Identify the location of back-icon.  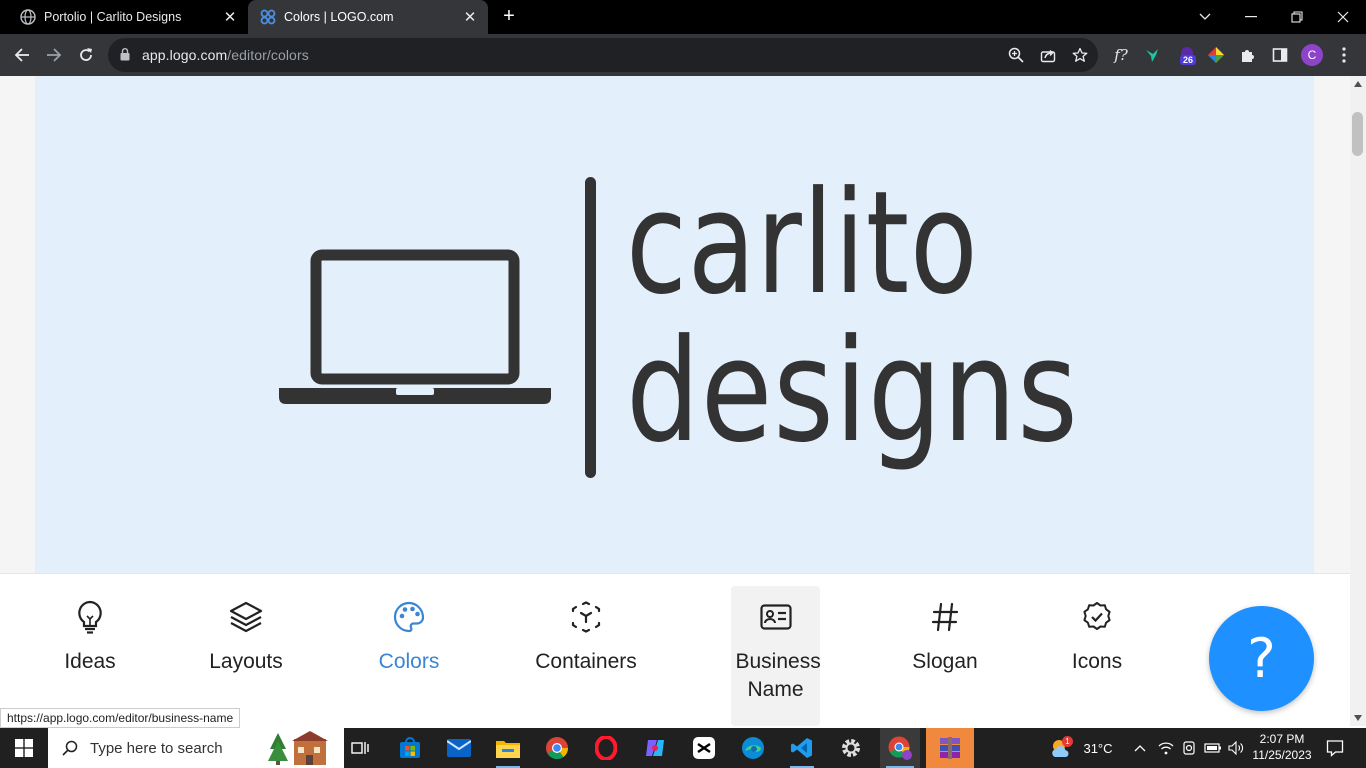
(22, 55).